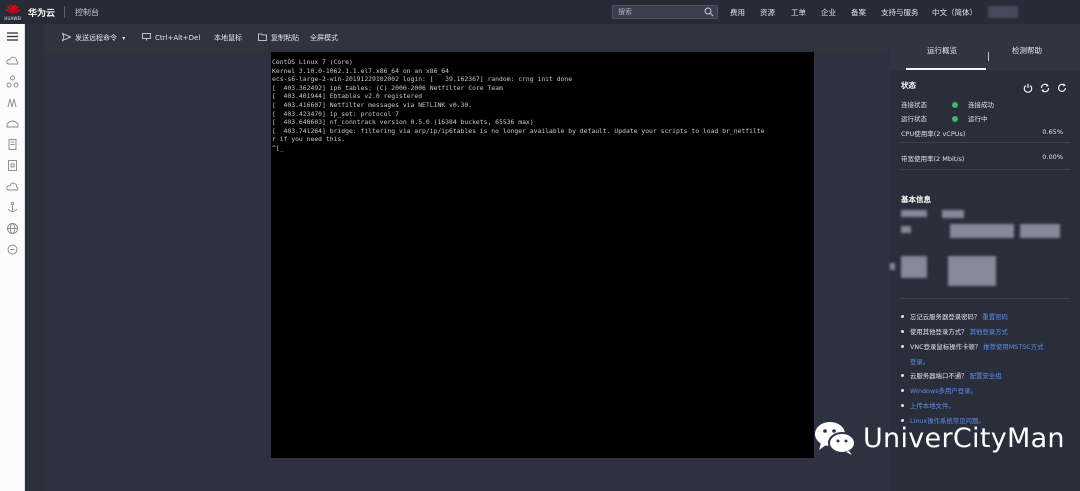 This screenshot has width=1080, height=491. Describe the element at coordinates (12, 81) in the screenshot. I see `nodes-icon` at that location.